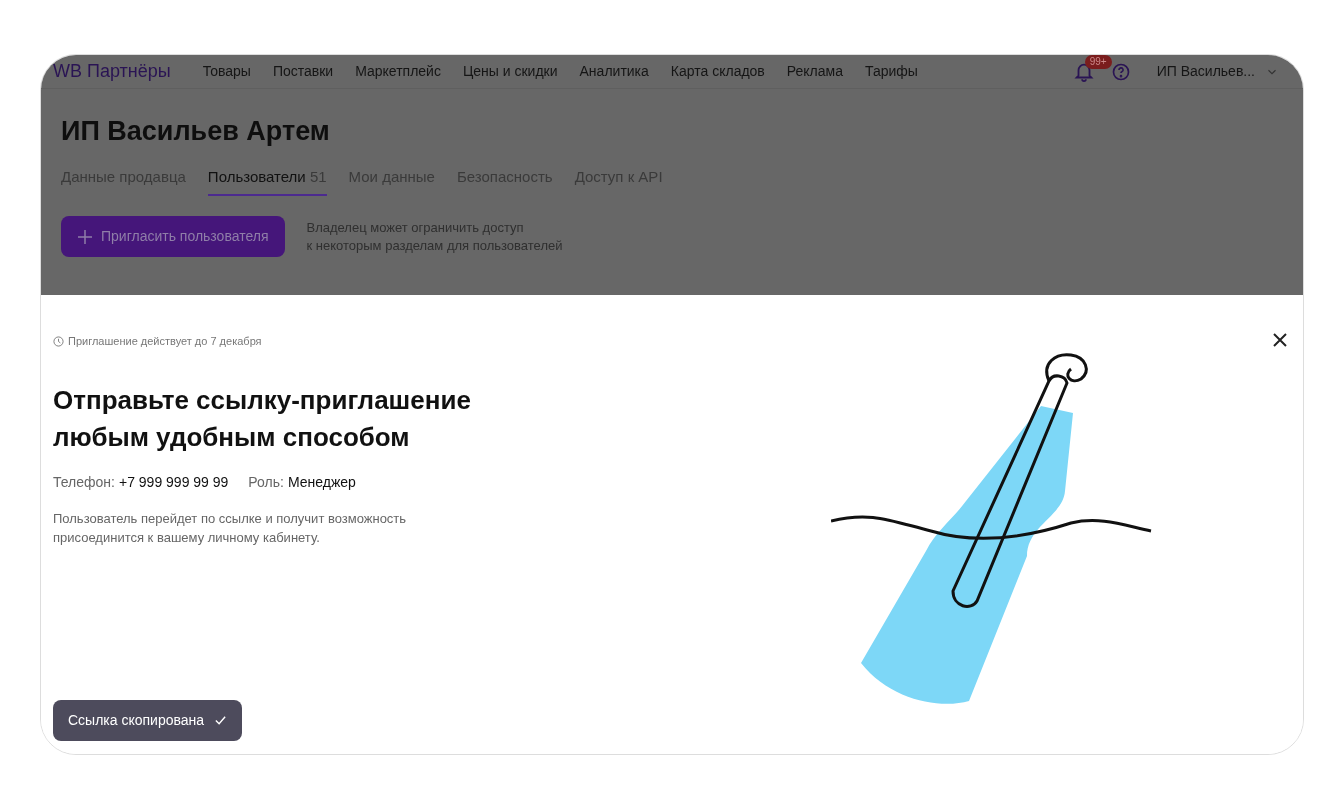 The width and height of the screenshot is (1344, 810). I want to click on nav-link: Аналитика, so click(614, 71).